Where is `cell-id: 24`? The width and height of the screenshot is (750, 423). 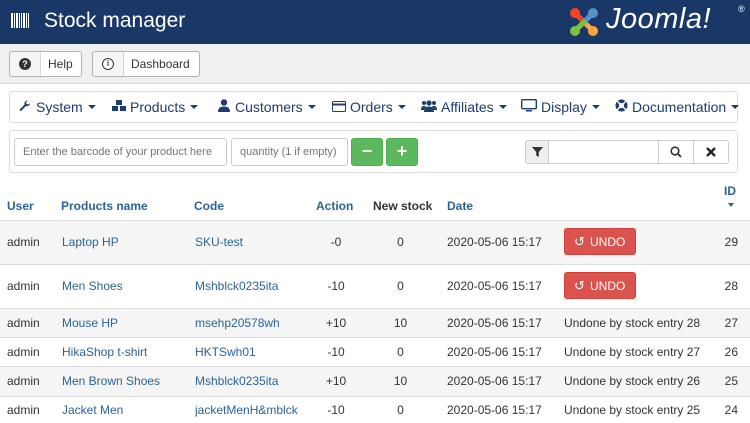
cell-id: 24 is located at coordinates (731, 409).